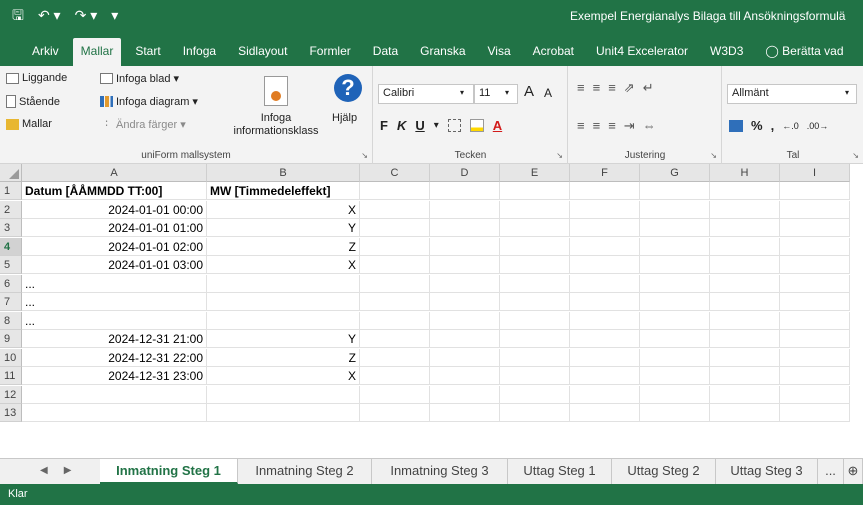  Describe the element at coordinates (419, 125) in the screenshot. I see `underline-button: U` at that location.